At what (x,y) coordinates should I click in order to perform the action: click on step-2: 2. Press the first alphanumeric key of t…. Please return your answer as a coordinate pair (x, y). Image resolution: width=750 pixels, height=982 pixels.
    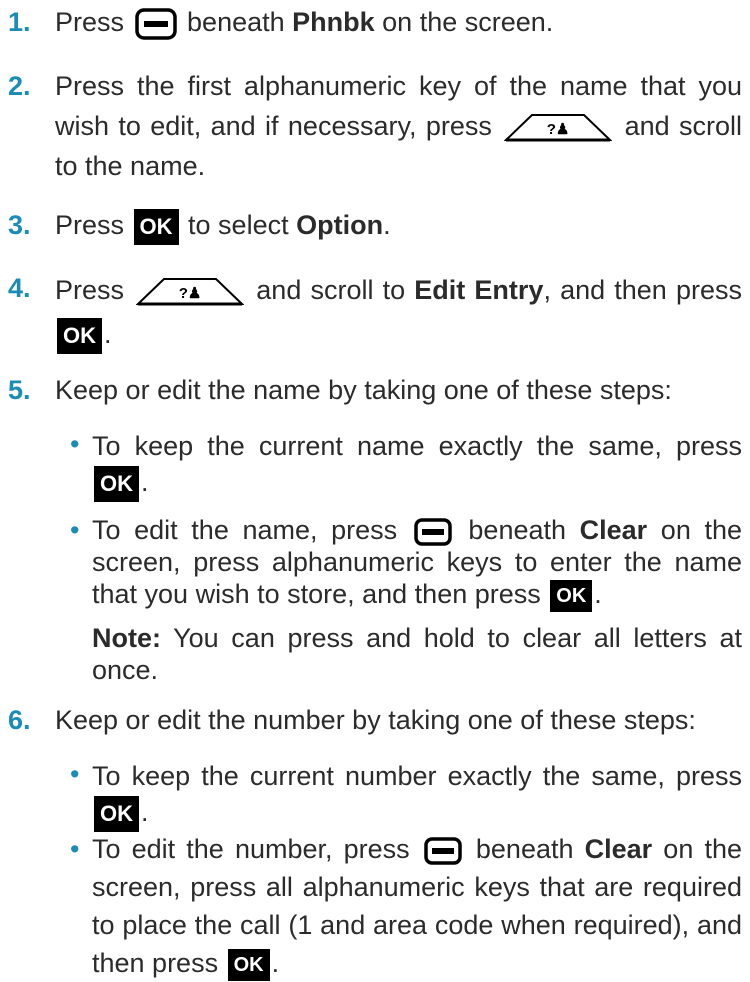
    Looking at the image, I should click on (375, 126).